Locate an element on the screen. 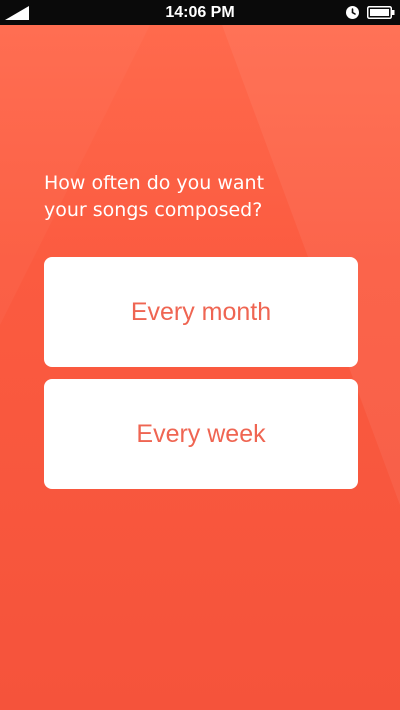 This screenshot has width=400, height=710. status-time: 14:06 PM is located at coordinates (200, 12).